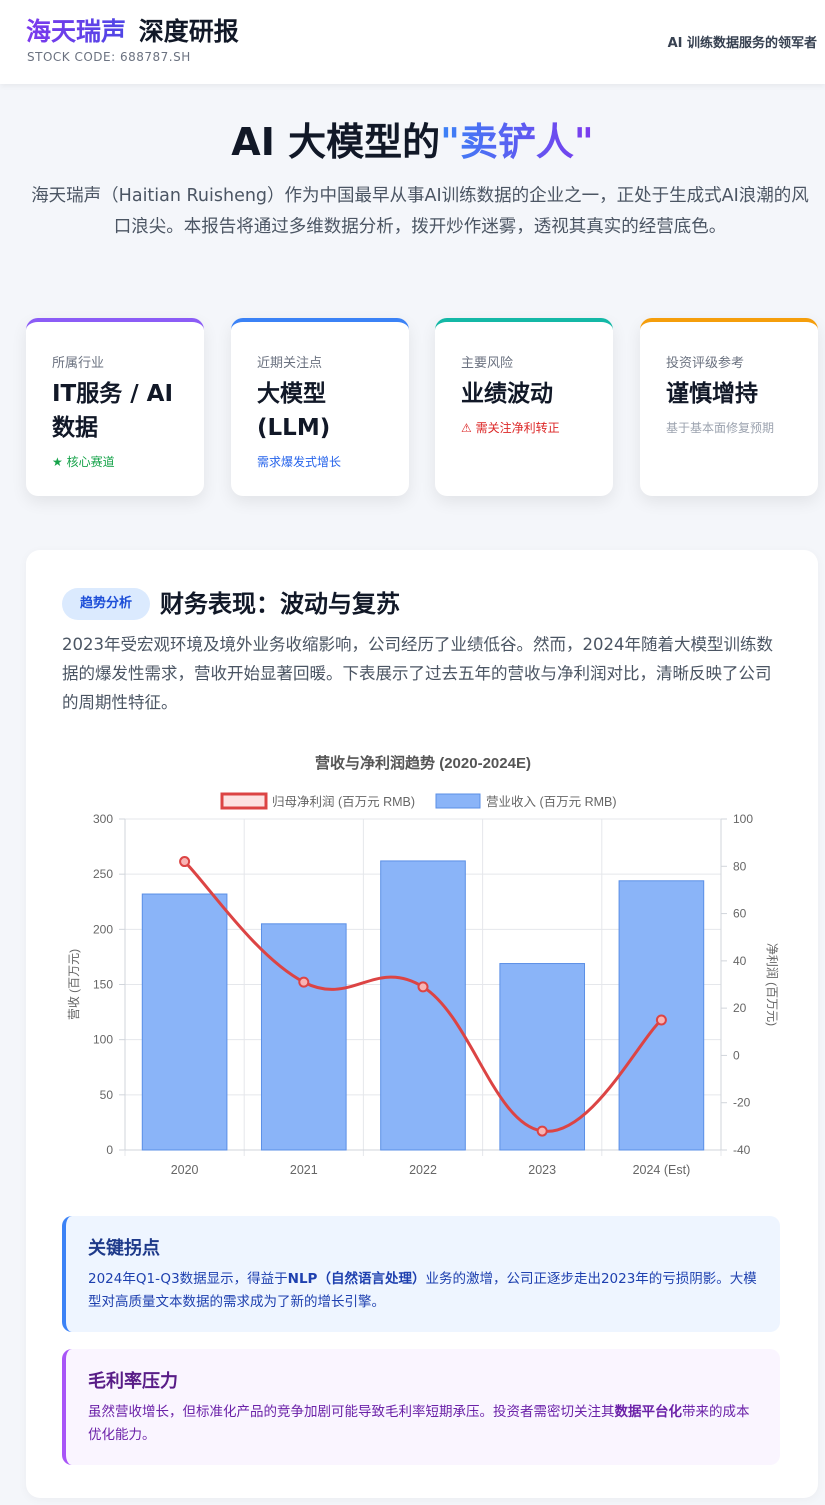  What do you see at coordinates (742, 1103) in the screenshot?
I see `y2-tick-label: -20` at bounding box center [742, 1103].